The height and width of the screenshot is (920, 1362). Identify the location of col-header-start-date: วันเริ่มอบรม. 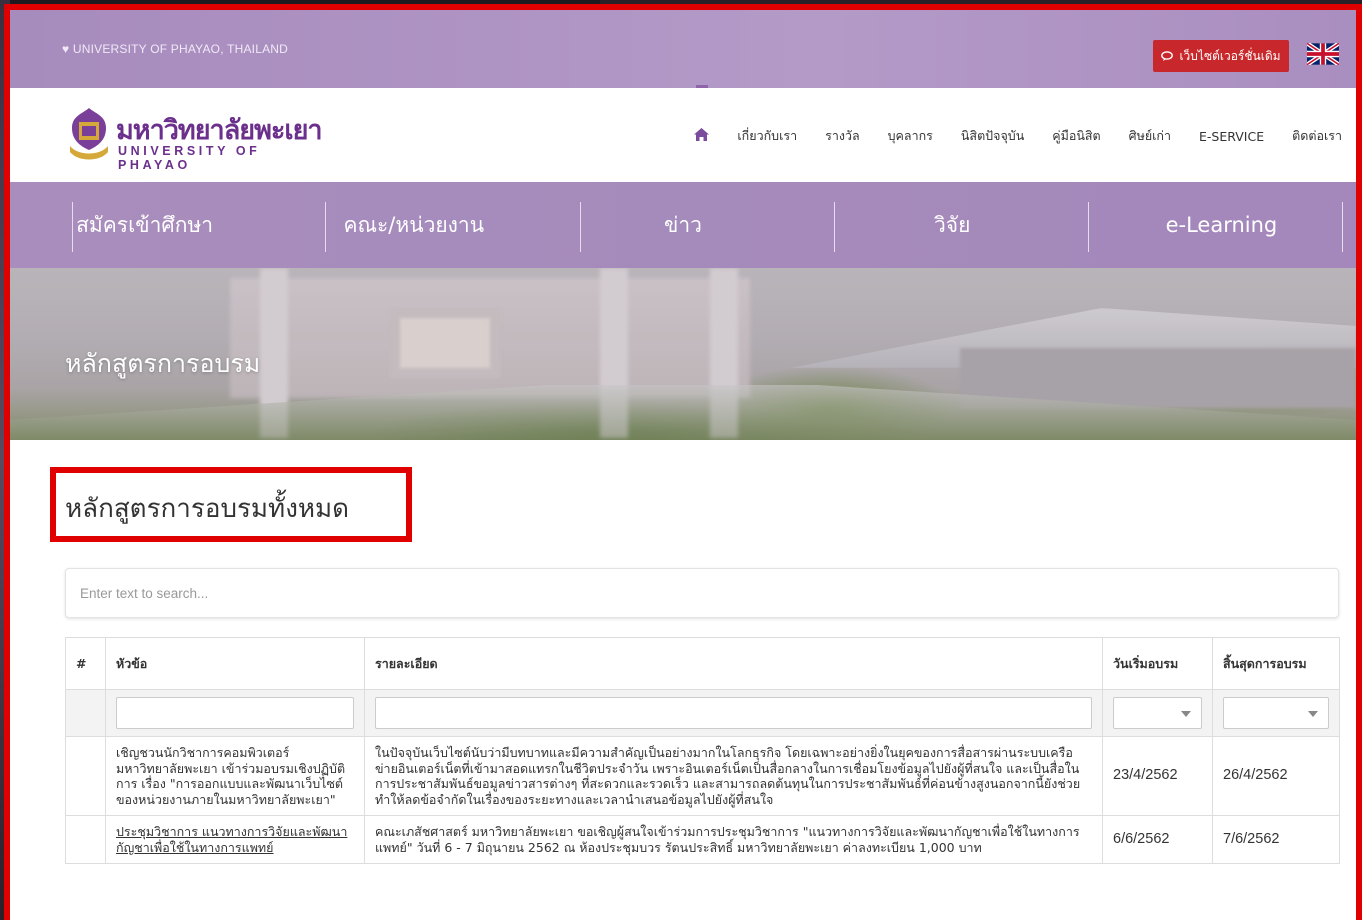
(1157, 663).